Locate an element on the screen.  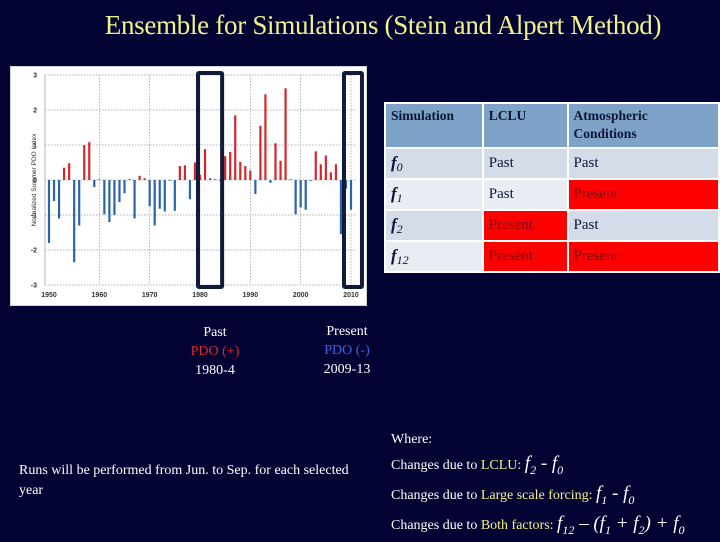
table-row: f0 Past Past is located at coordinates (552, 163).